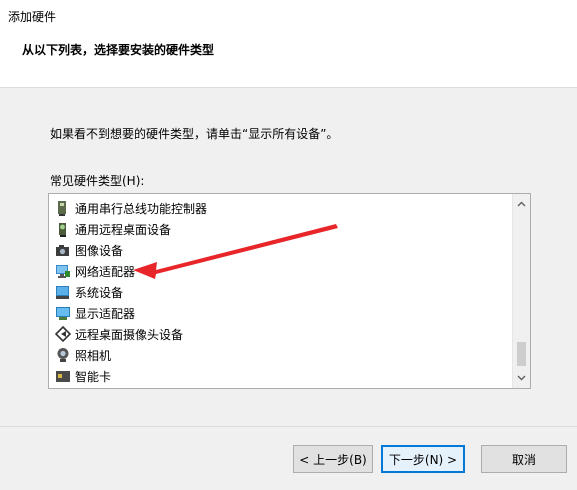 Image resolution: width=577 pixels, height=490 pixels. Describe the element at coordinates (521, 204) in the screenshot. I see `scroll-up-icon` at that location.